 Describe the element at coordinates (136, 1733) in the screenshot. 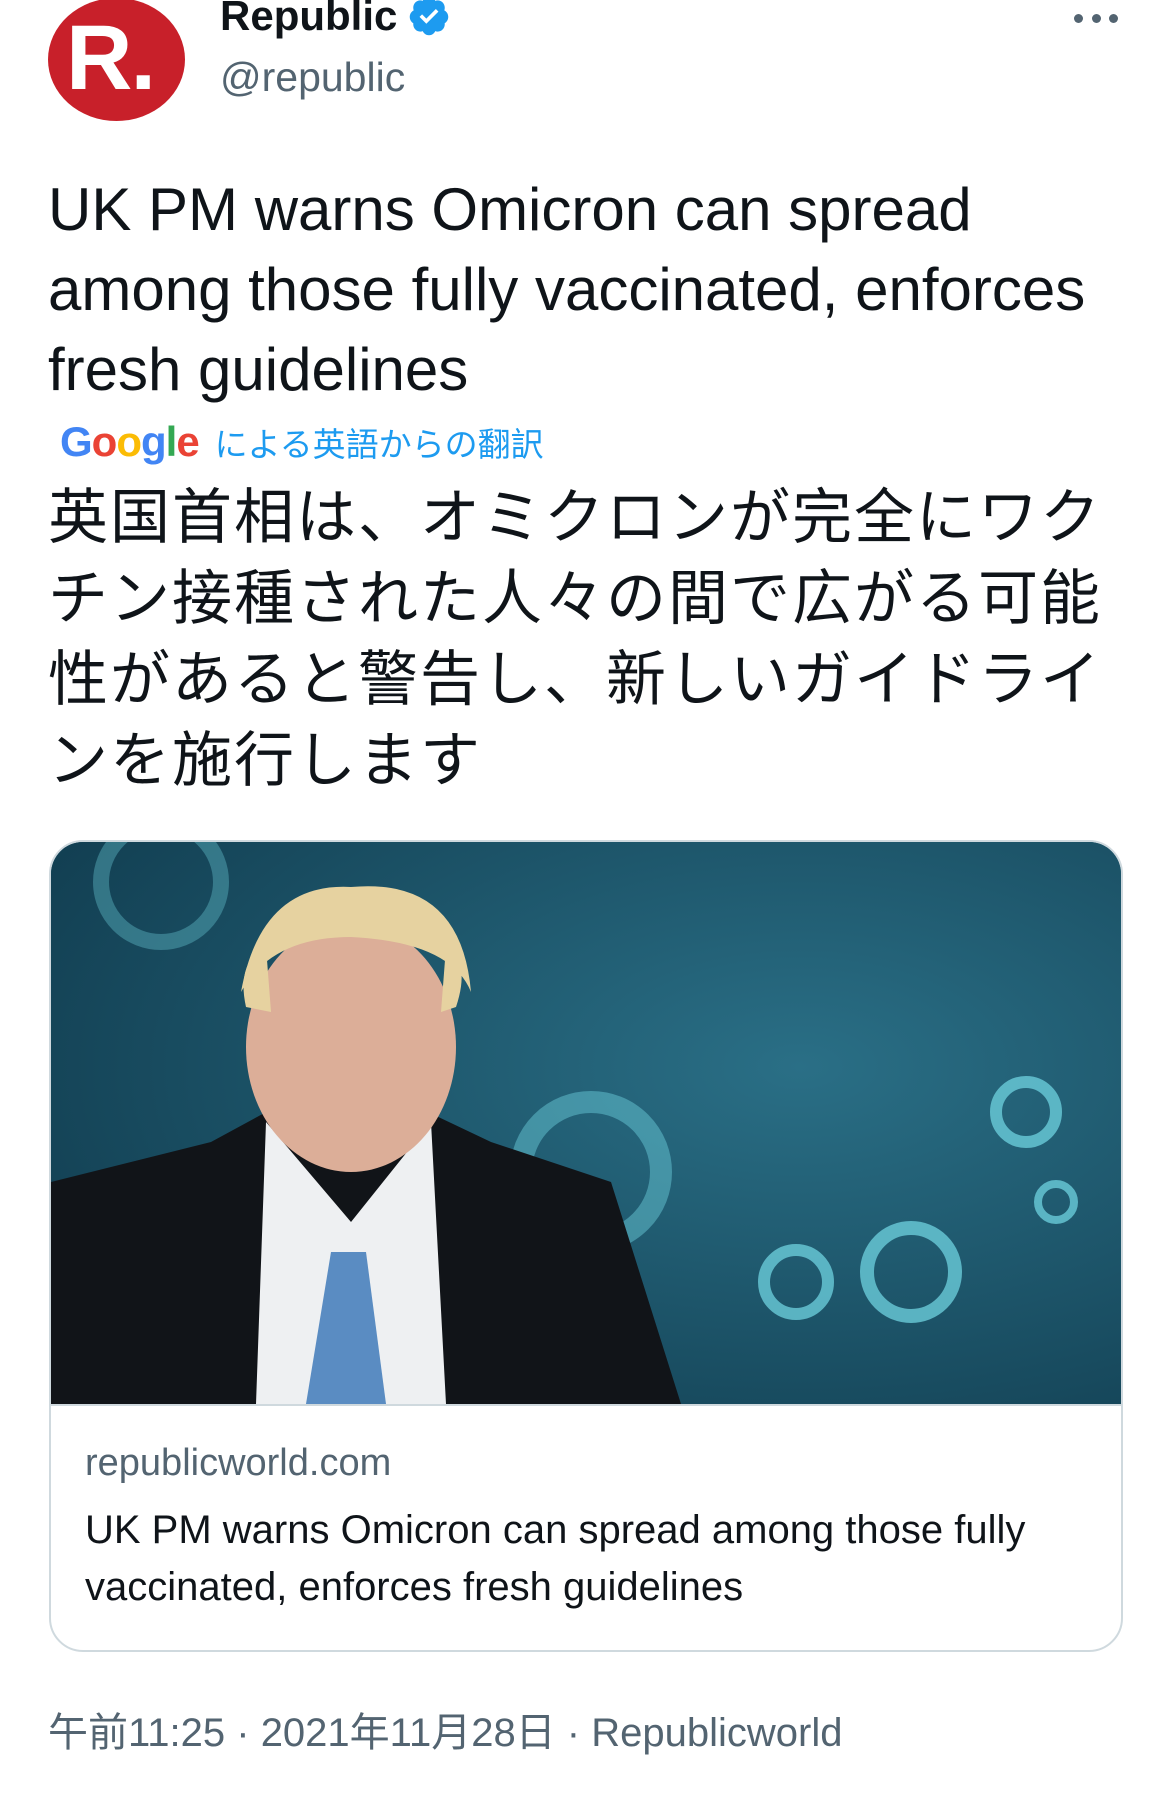

I see `tweet-time: 午前11:25` at that location.